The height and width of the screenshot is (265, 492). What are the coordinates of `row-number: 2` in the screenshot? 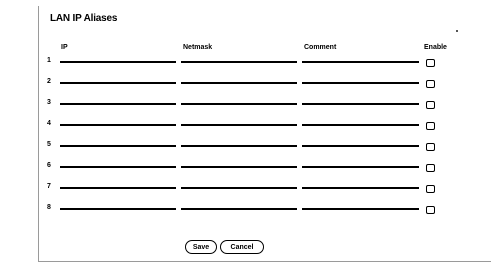 It's located at (49, 81).